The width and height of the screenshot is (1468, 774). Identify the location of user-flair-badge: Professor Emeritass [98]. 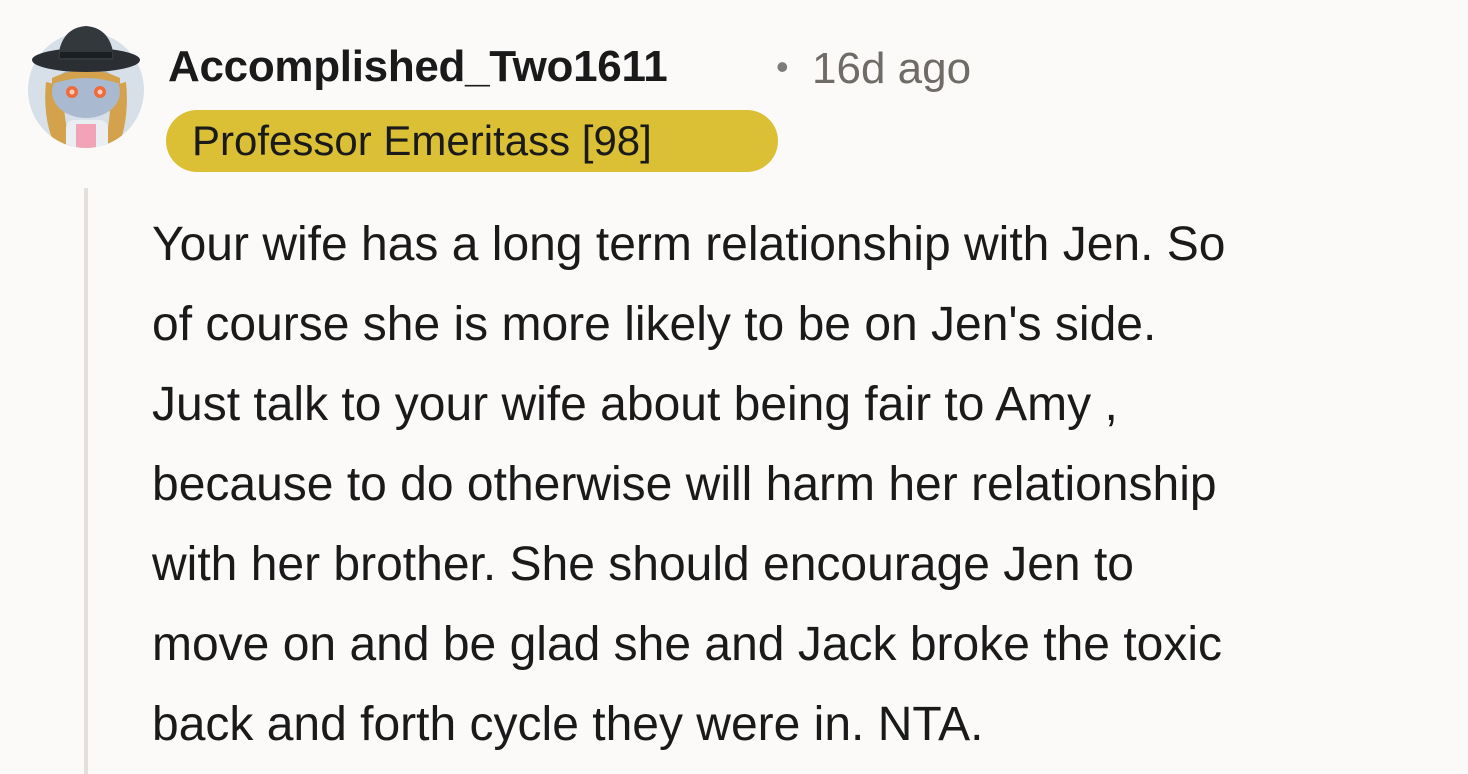
(472, 141).